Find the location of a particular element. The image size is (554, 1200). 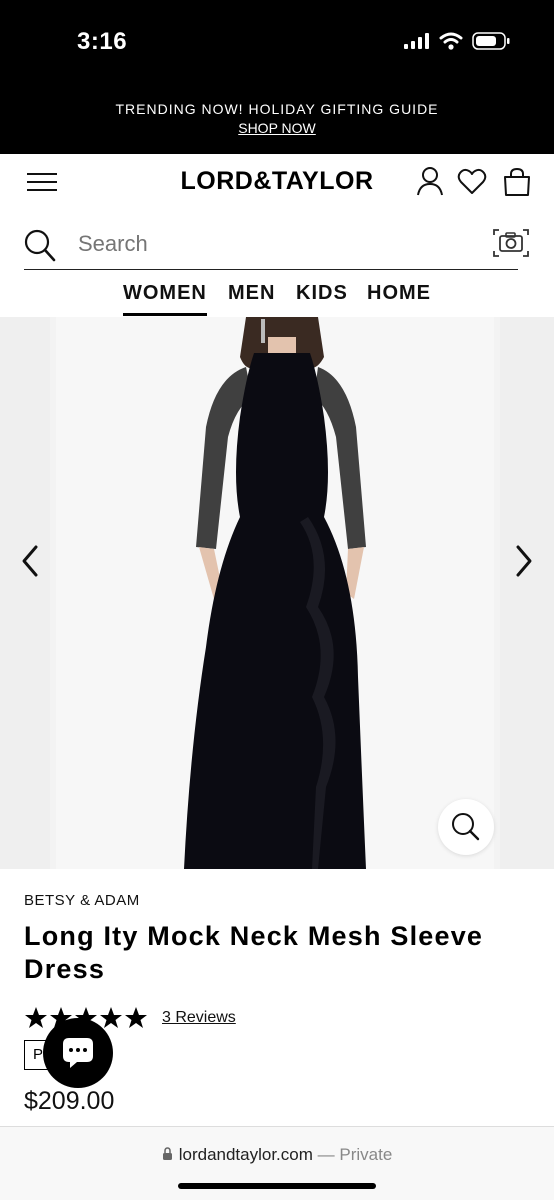

tab-women: WOMEN is located at coordinates (165, 299).